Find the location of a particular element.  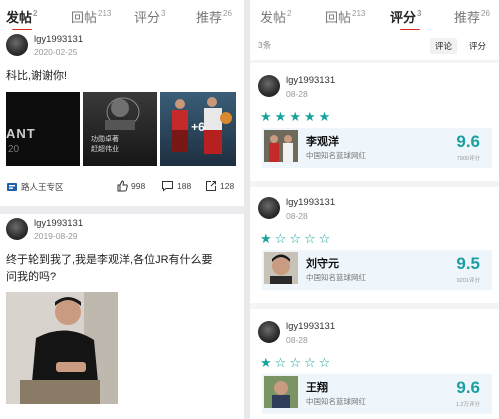

post-image-3: +6 is located at coordinates (198, 129).